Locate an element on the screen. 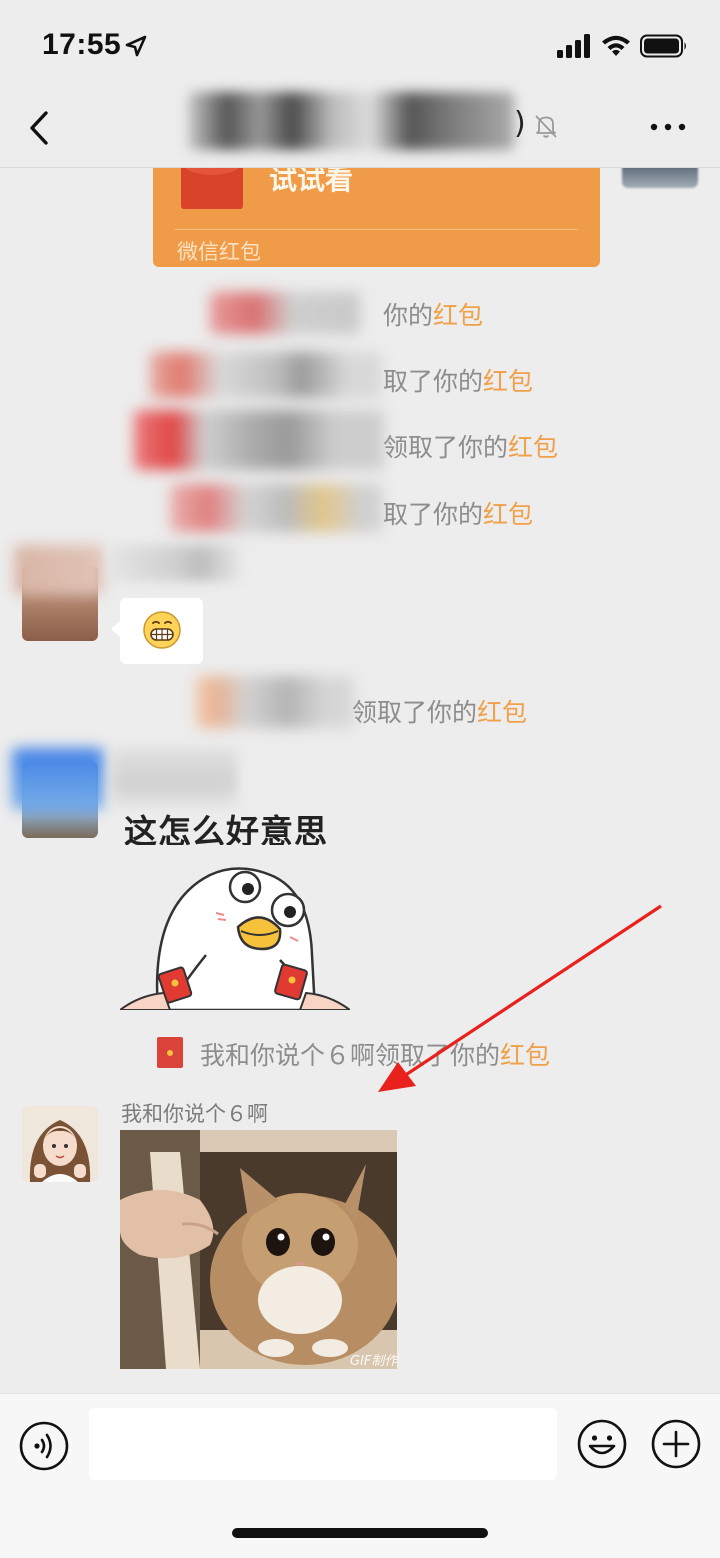 This screenshot has height=1558, width=720. sender-avatar is located at coordinates (60, 1144).